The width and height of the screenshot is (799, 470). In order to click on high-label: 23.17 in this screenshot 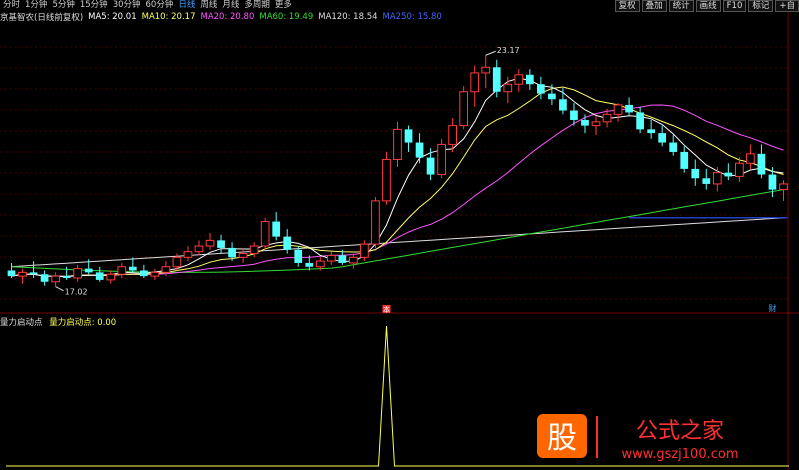, I will do `click(508, 50)`.